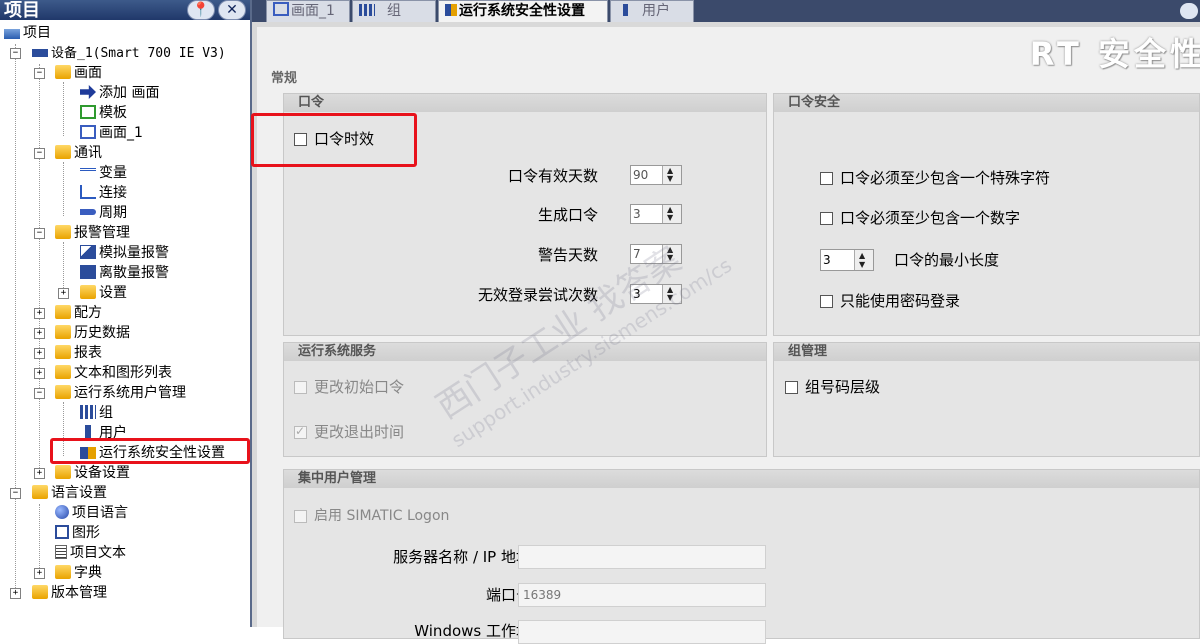  What do you see at coordinates (201, 10) in the screenshot?
I see `pin-icon: 📍` at bounding box center [201, 10].